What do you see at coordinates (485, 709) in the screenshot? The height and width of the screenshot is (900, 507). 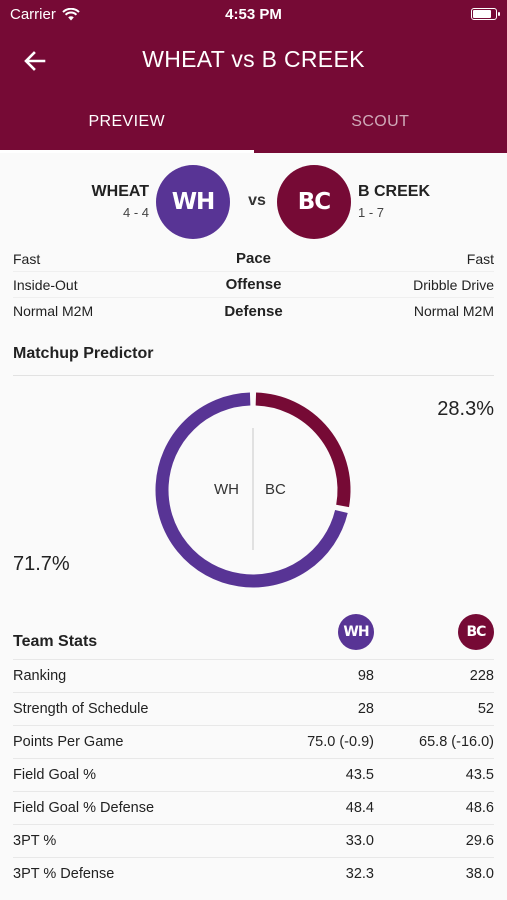 I see `stat-away-value: 52` at bounding box center [485, 709].